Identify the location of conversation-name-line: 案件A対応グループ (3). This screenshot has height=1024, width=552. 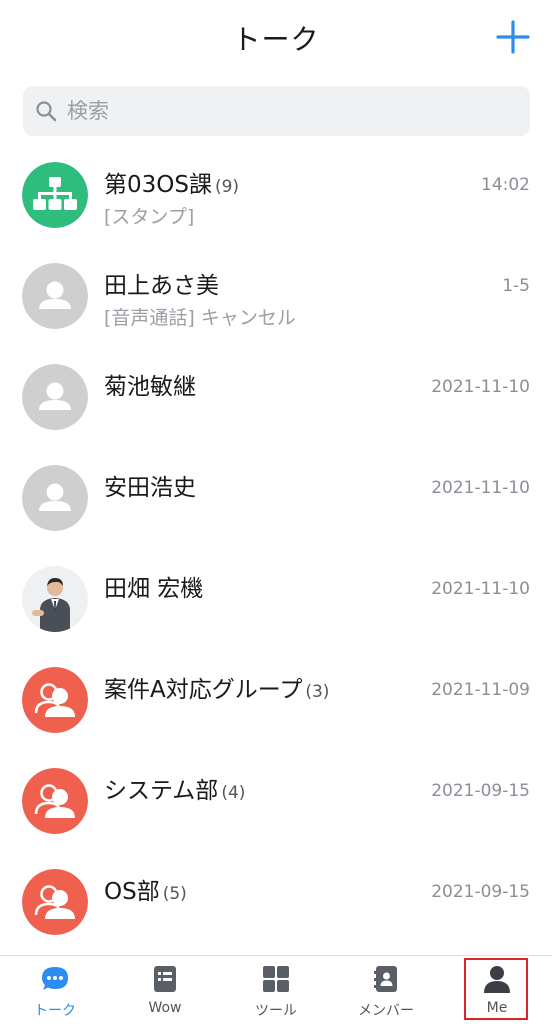
(216, 687).